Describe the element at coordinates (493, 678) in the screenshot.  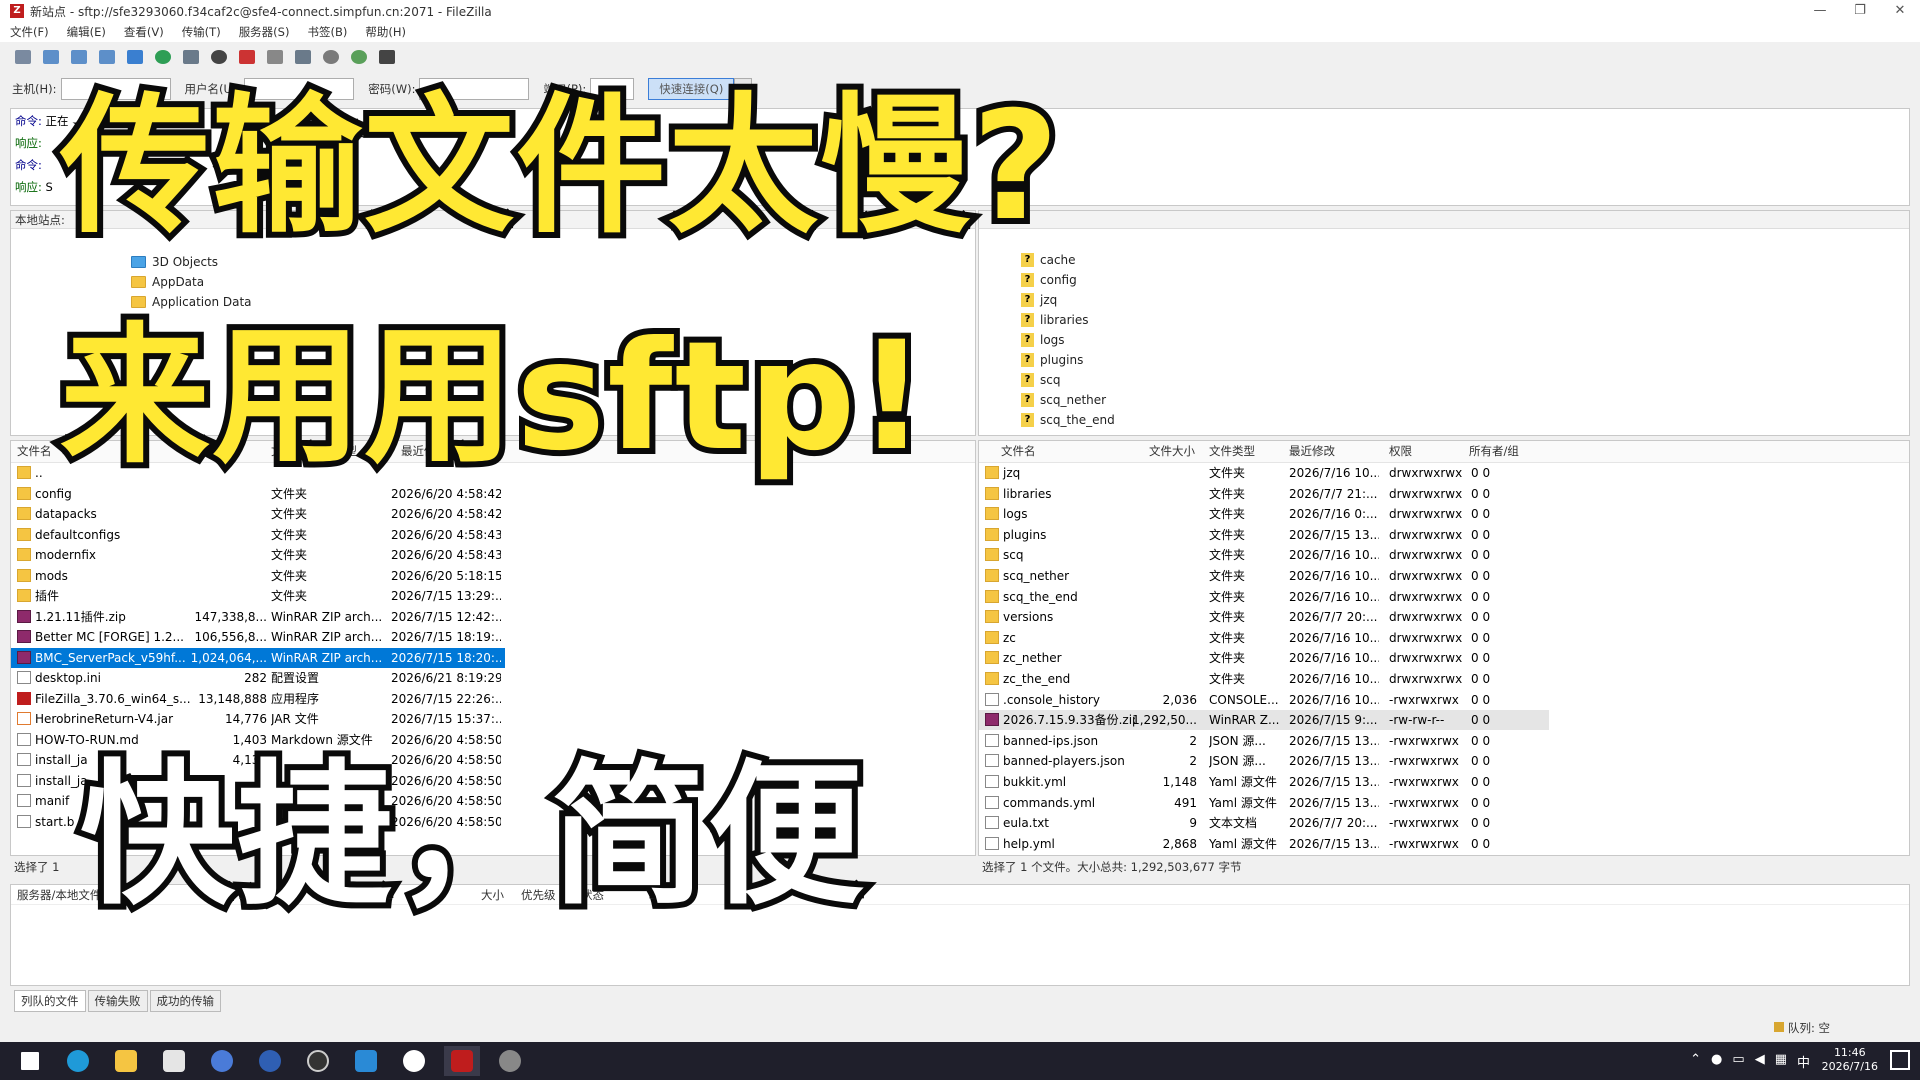
I see `local-file-row: desktop.ini 282 配置设置 2026/6/21 8:19:29` at that location.